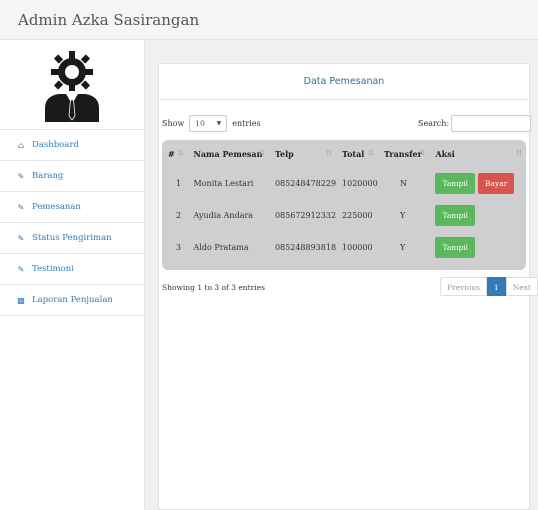 The image size is (538, 510). Describe the element at coordinates (477, 153) in the screenshot. I see `column-header-aksi: Aksi ⇅` at that location.